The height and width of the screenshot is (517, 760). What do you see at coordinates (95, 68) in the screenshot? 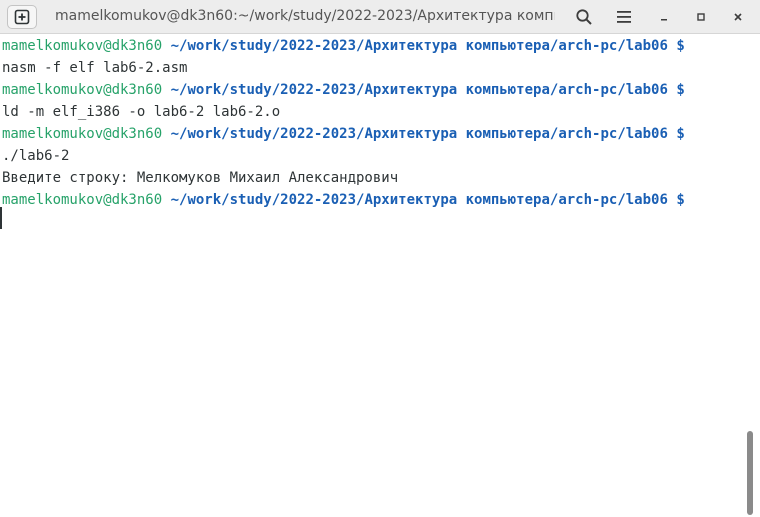
I see `output-line: nasm -f elf lab6-2.asm` at bounding box center [95, 68].